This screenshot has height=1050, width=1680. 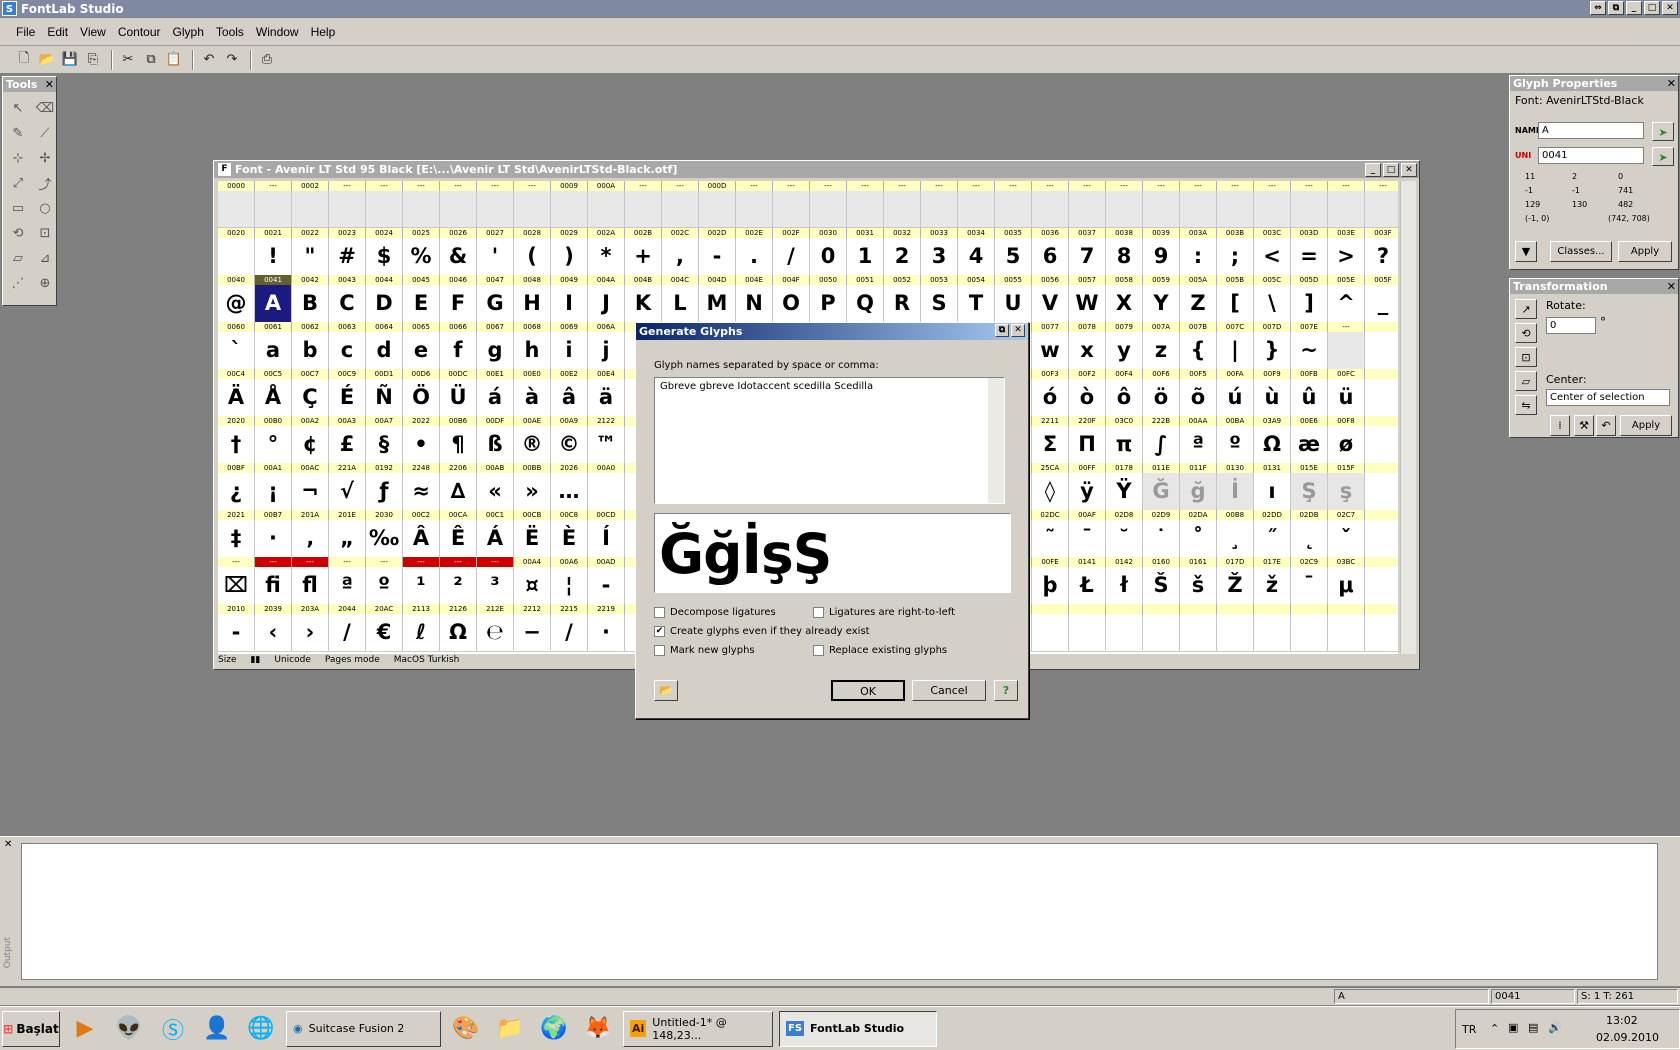 I want to click on glyph-cell: ", so click(x=310, y=257).